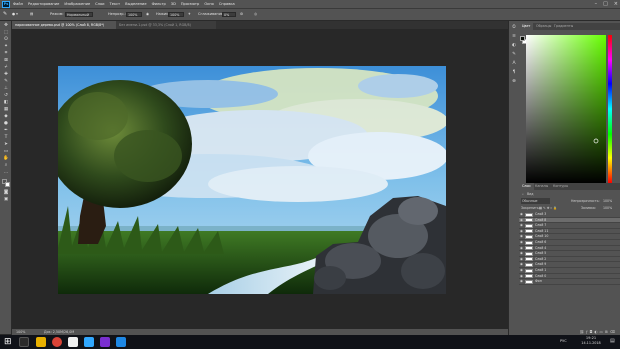 The height and width of the screenshot is (349, 620). What do you see at coordinates (514, 37) in the screenshot?
I see `properties-panel-icon: ≡` at bounding box center [514, 37].